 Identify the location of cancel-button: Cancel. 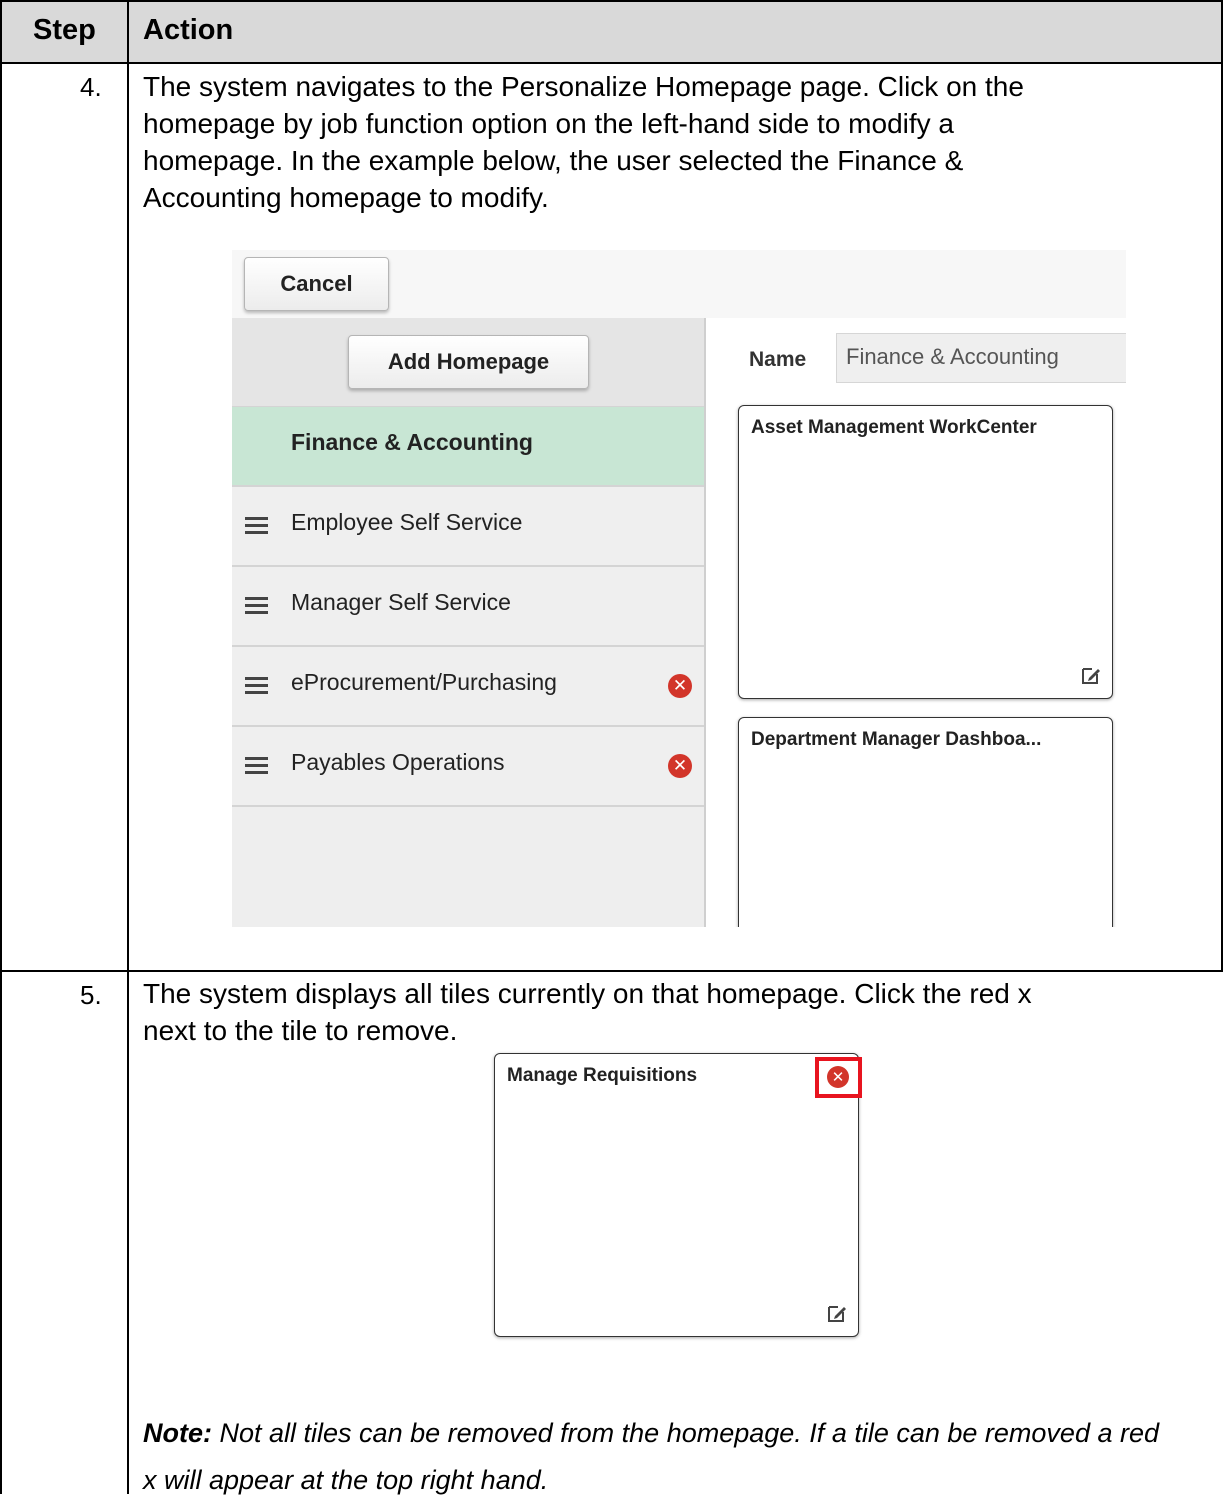
(316, 284).